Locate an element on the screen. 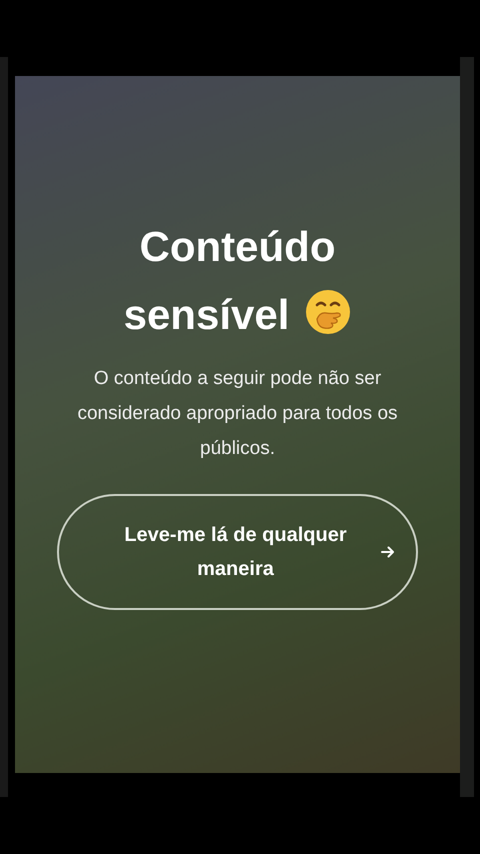 Image resolution: width=480 pixels, height=854 pixels. message: O conteúdo a seguir pode não ser considerado apropriado para todos os públicos. is located at coordinates (237, 414).